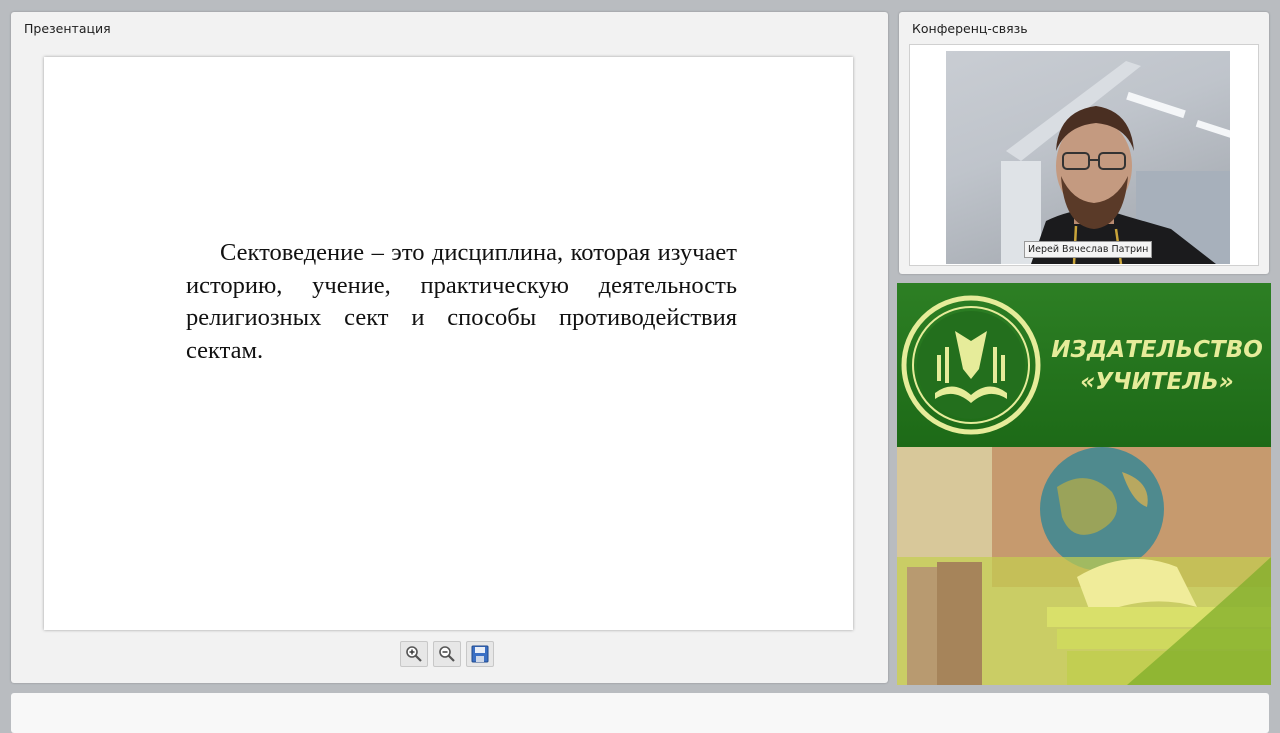 The image size is (1280, 733). What do you see at coordinates (1157, 382) in the screenshot?
I see `publisher-name-line2: «УЧИТЕЛЬ»` at bounding box center [1157, 382].